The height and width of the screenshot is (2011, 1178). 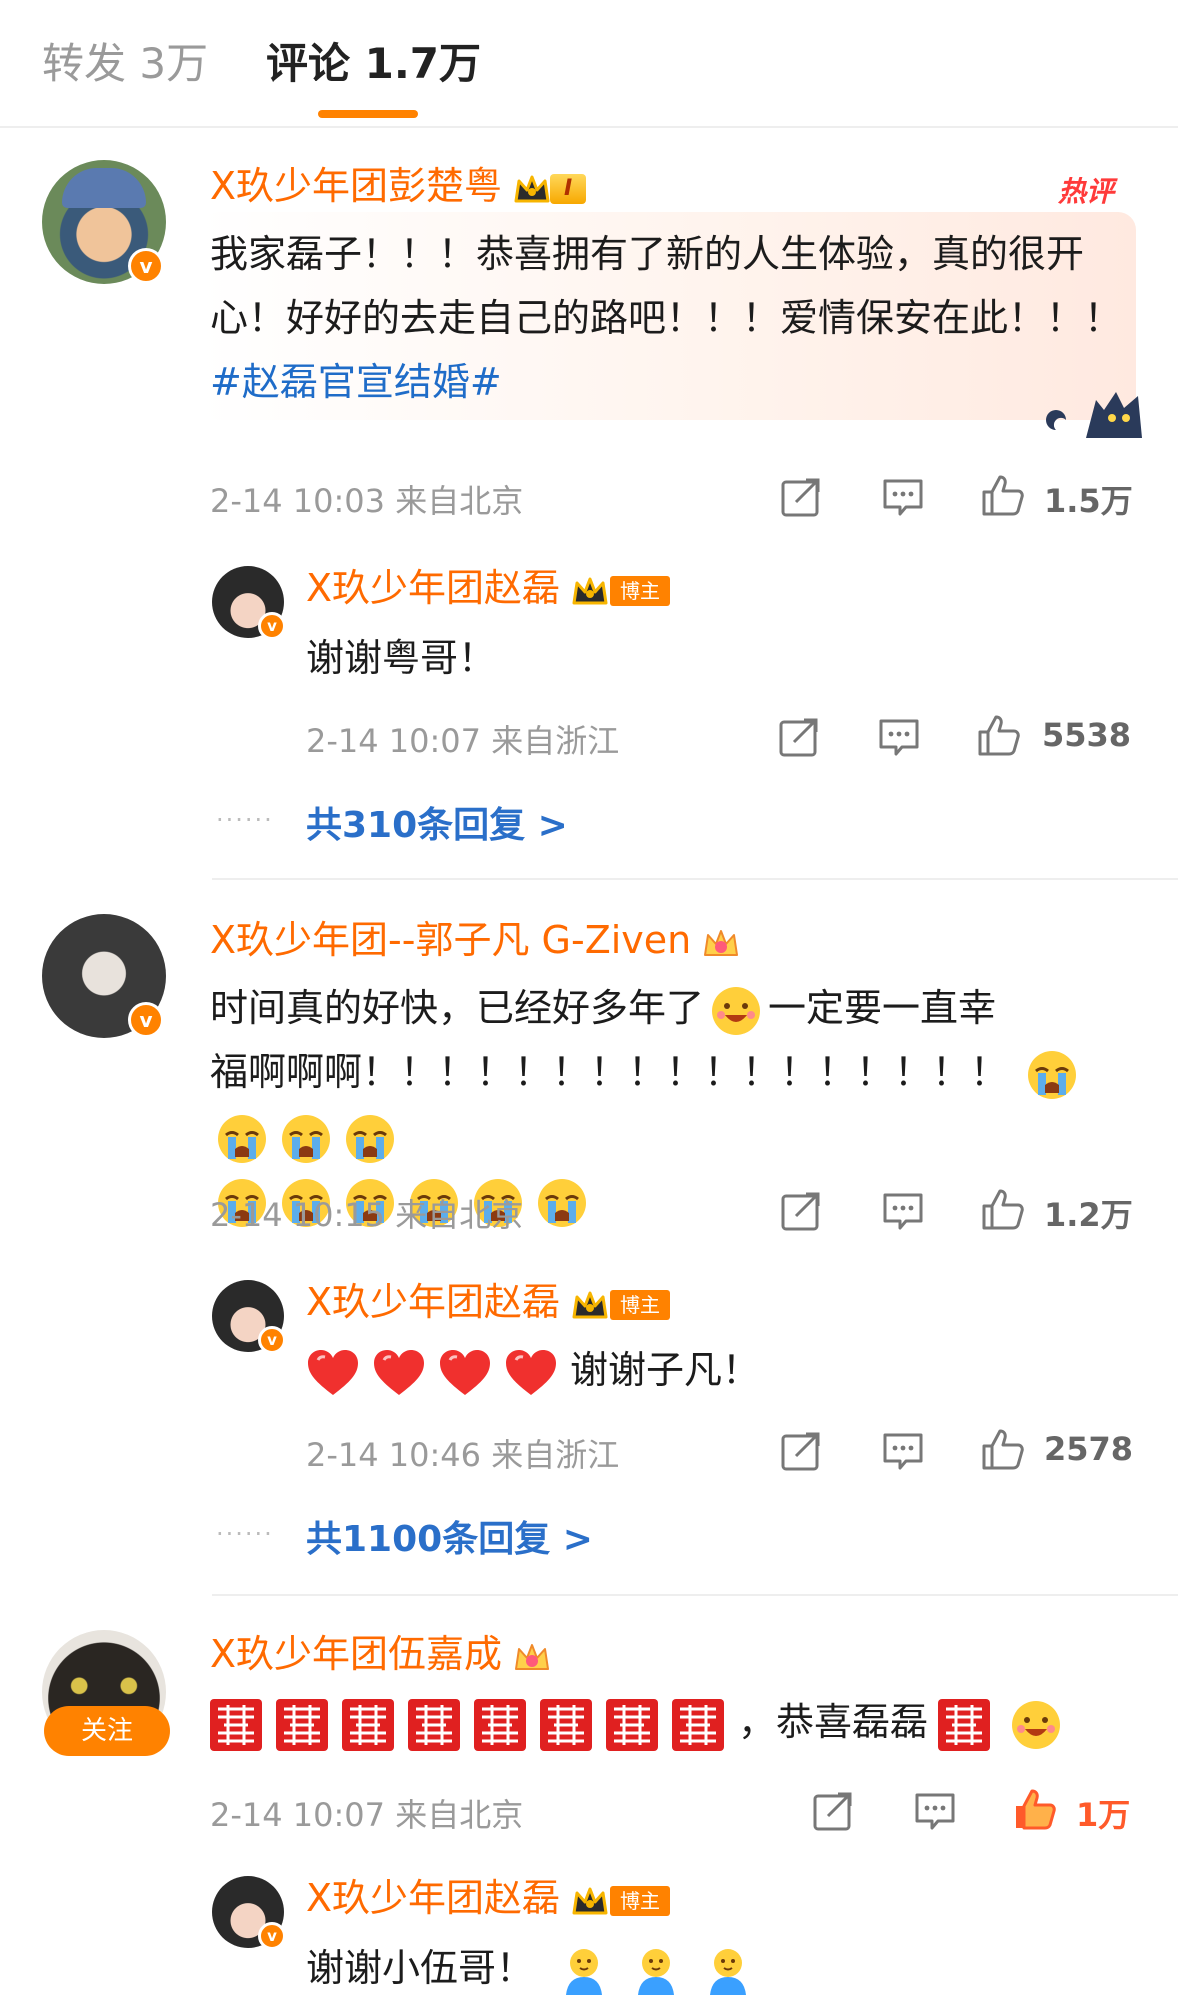 I want to click on author-name: X玖少年团彭楚粤 I, so click(x=398, y=186).